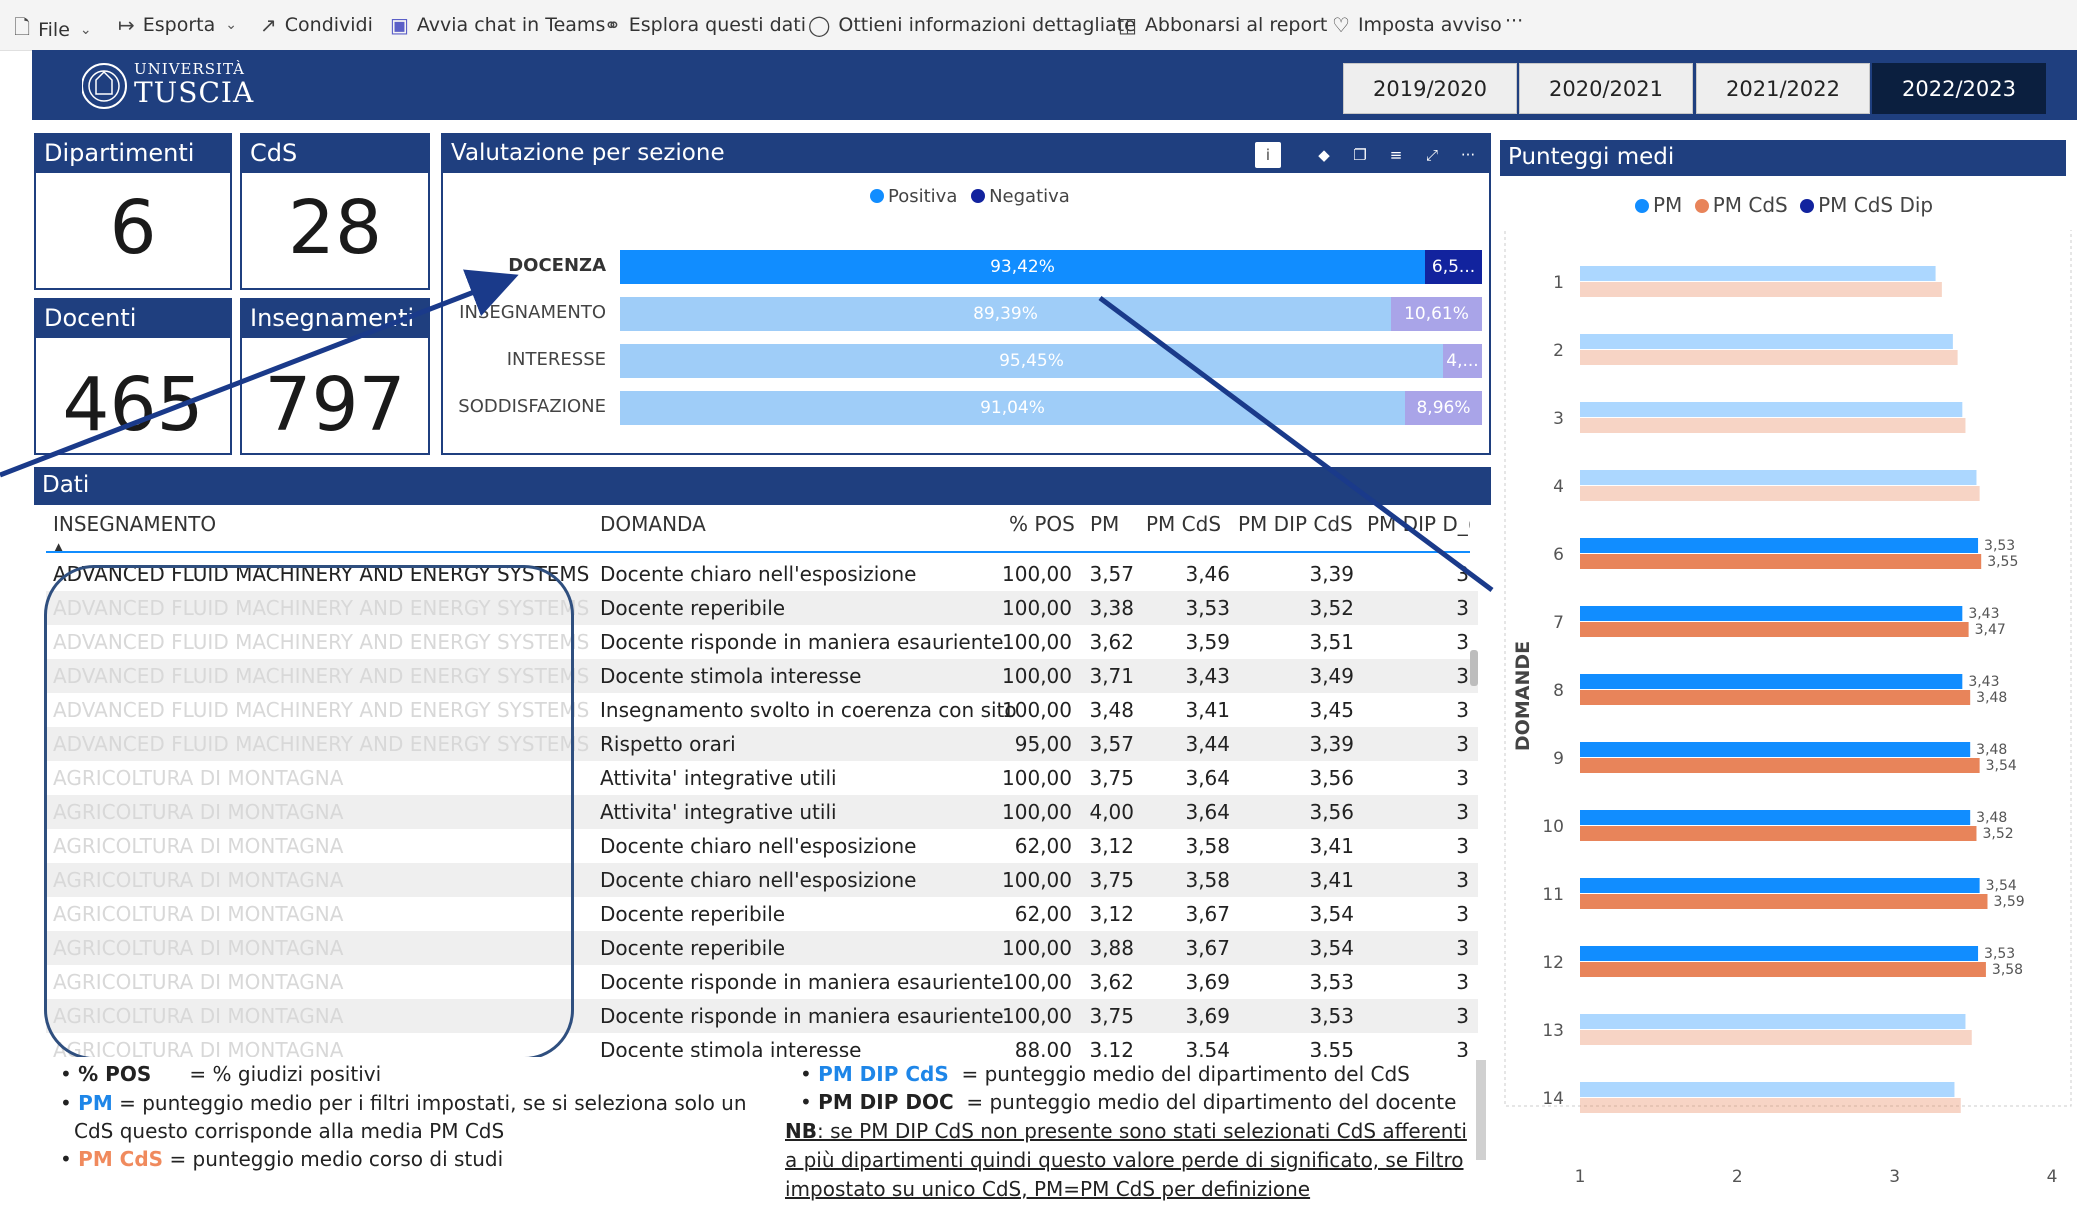 The height and width of the screenshot is (1206, 2077). I want to click on insights-button: ◯ Ottieni informazioni dettagliate, so click(972, 25).